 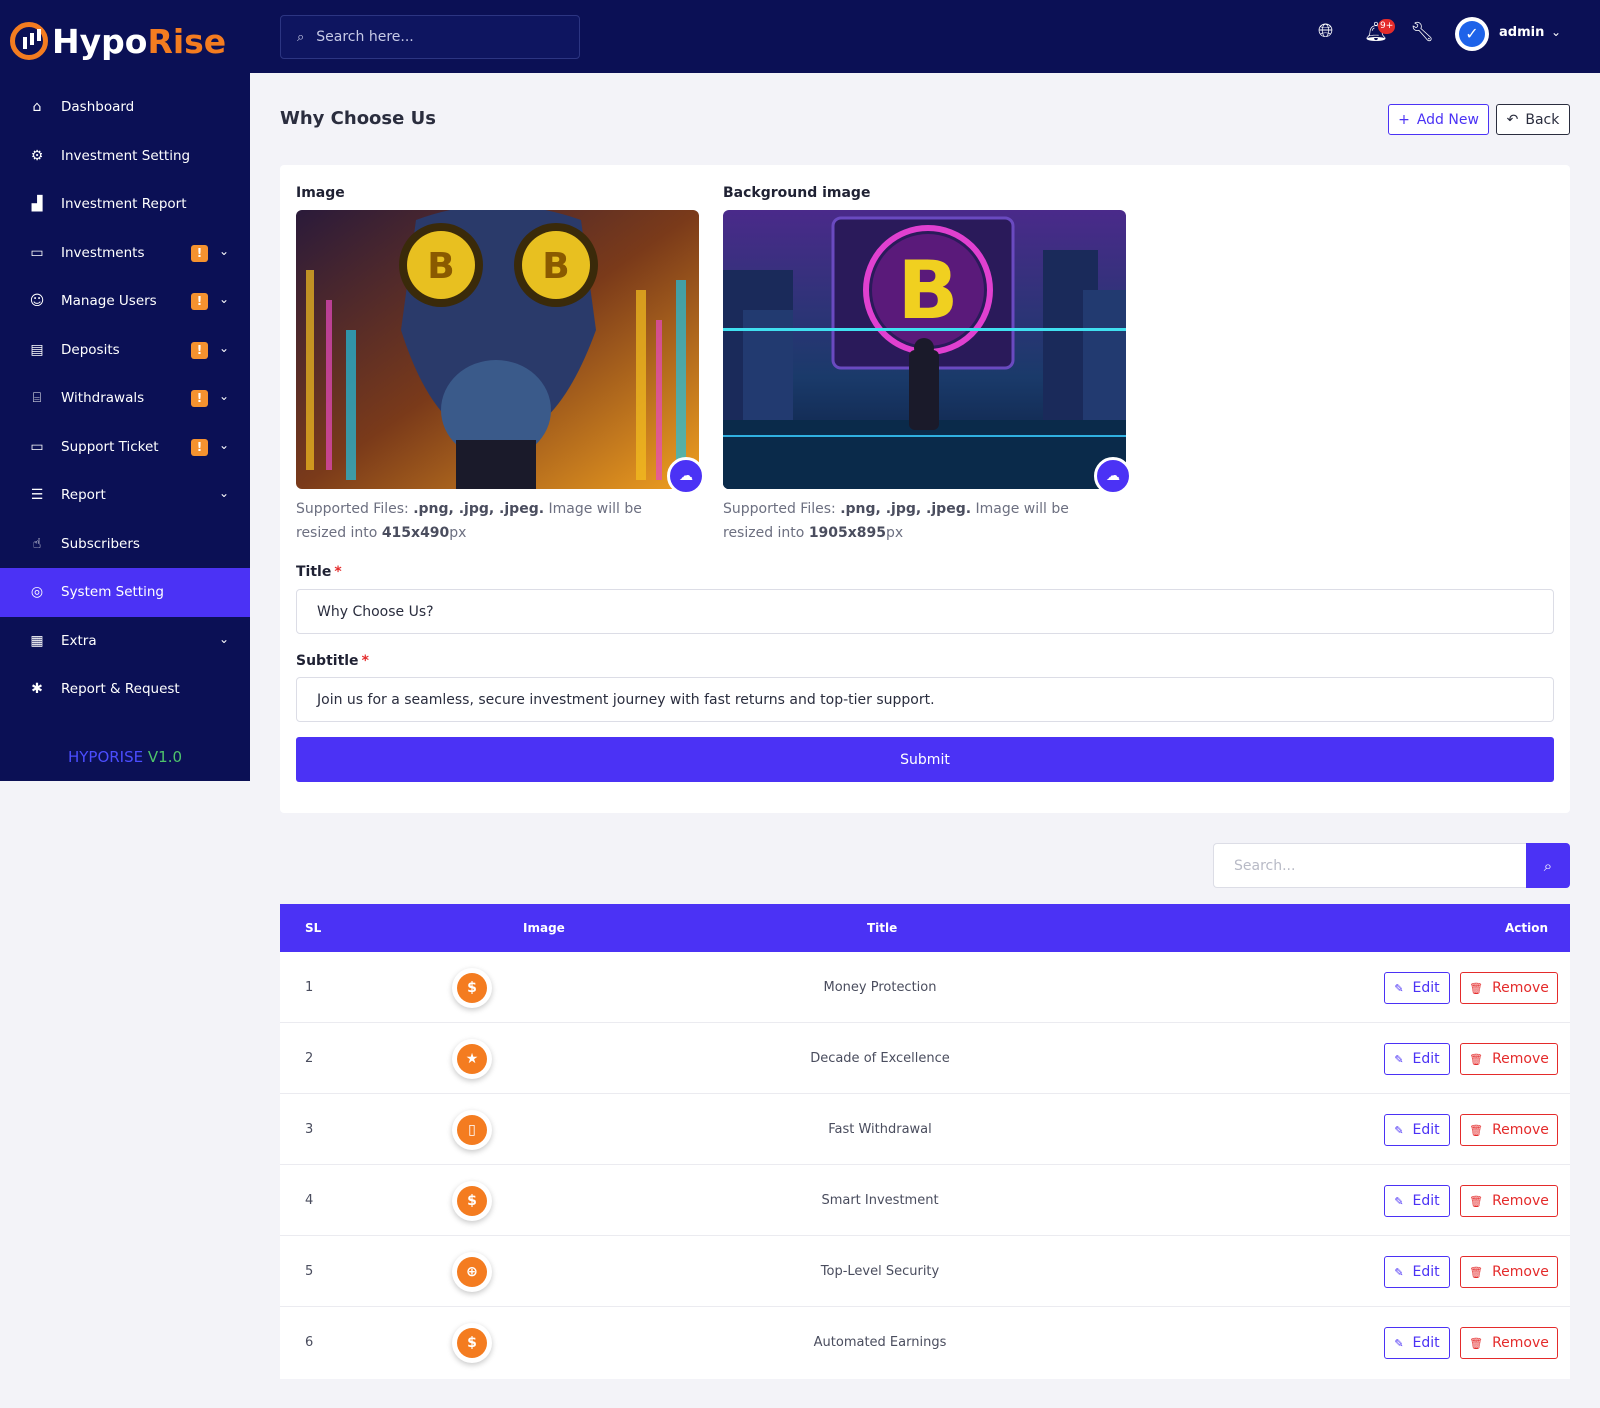 What do you see at coordinates (187, 41) in the screenshot?
I see `brand-name-part2: Rise` at bounding box center [187, 41].